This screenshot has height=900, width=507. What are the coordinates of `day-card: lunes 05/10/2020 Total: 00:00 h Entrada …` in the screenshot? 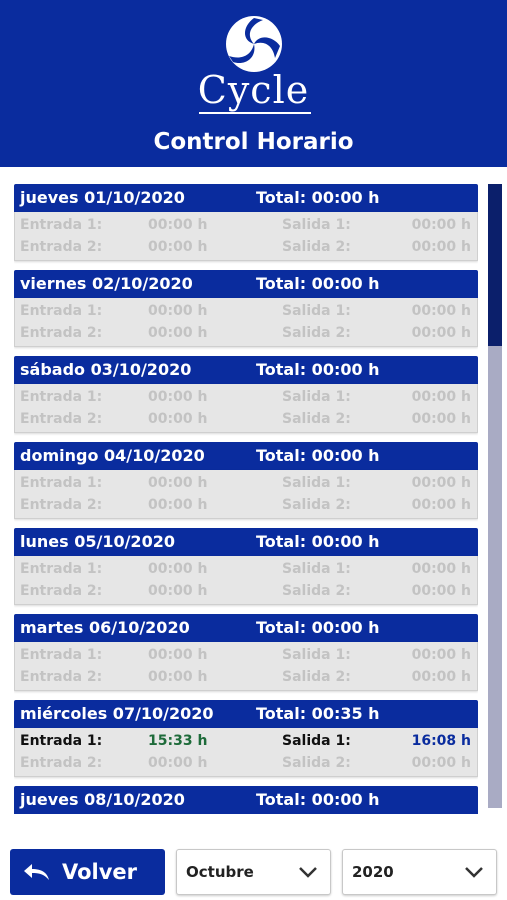 It's located at (246, 571).